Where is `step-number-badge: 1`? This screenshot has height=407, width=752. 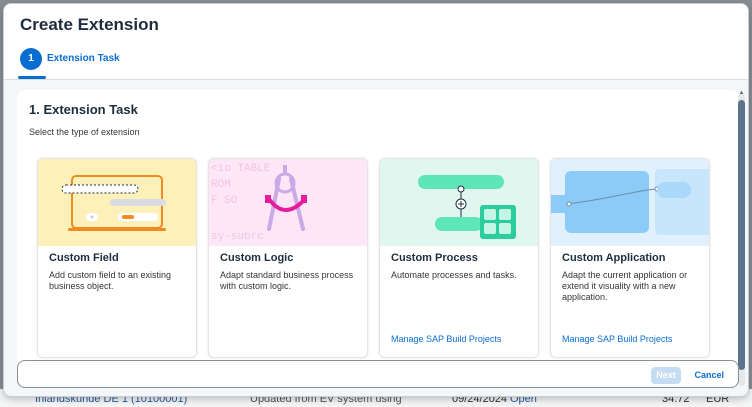
step-number-badge: 1 is located at coordinates (31, 59).